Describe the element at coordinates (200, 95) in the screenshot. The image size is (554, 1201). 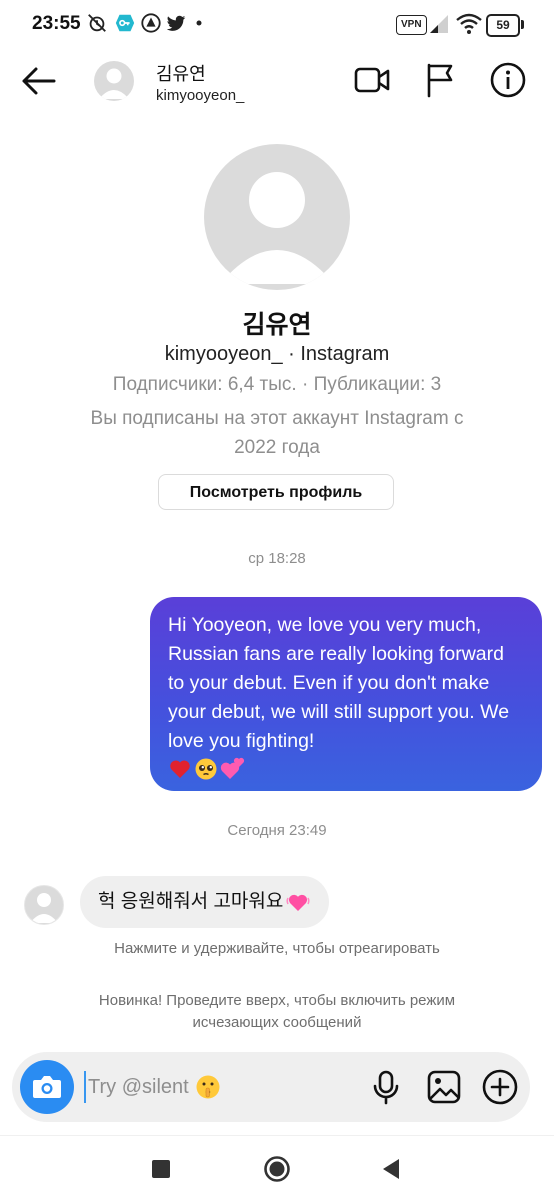
I see `header-username: kimyooyeon_` at that location.